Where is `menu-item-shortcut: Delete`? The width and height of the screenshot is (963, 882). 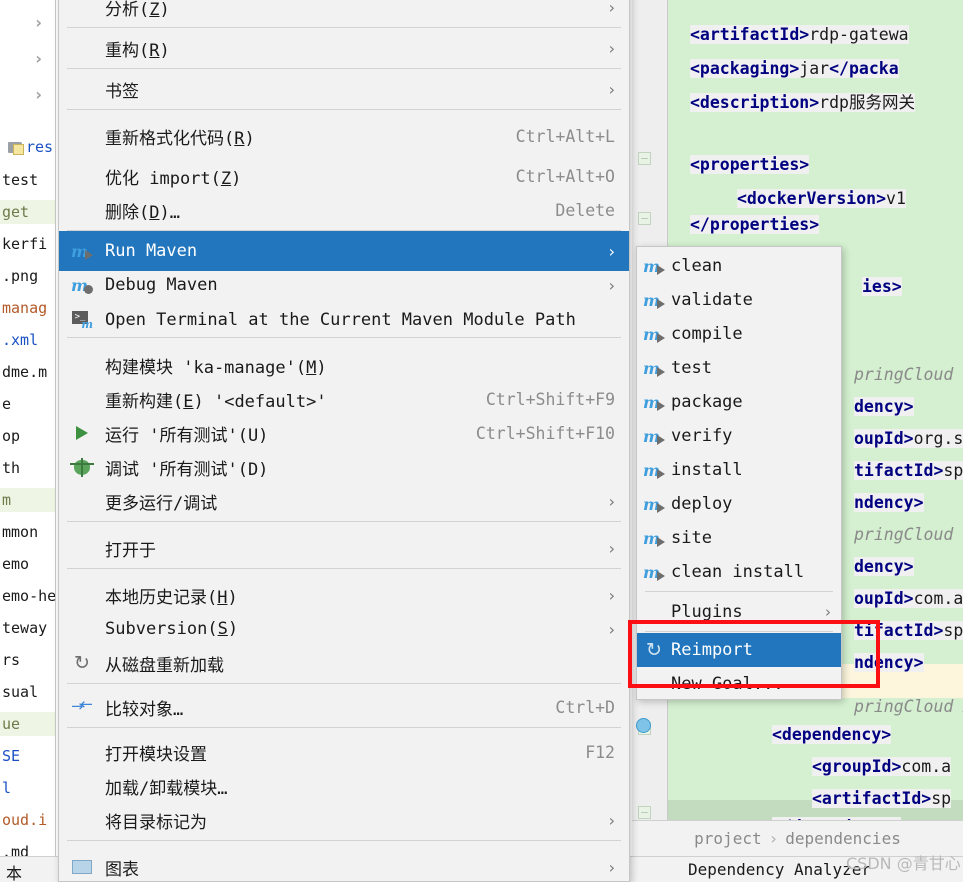 menu-item-shortcut: Delete is located at coordinates (585, 210).